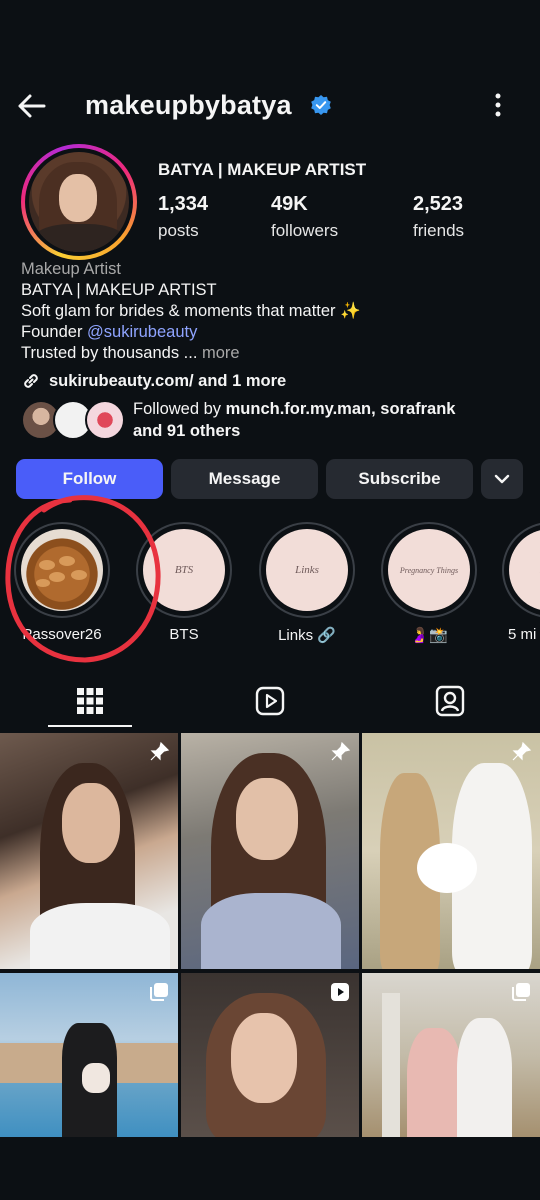 This screenshot has height=1200, width=540. What do you see at coordinates (305, 230) in the screenshot?
I see `stat-label: followers` at bounding box center [305, 230].